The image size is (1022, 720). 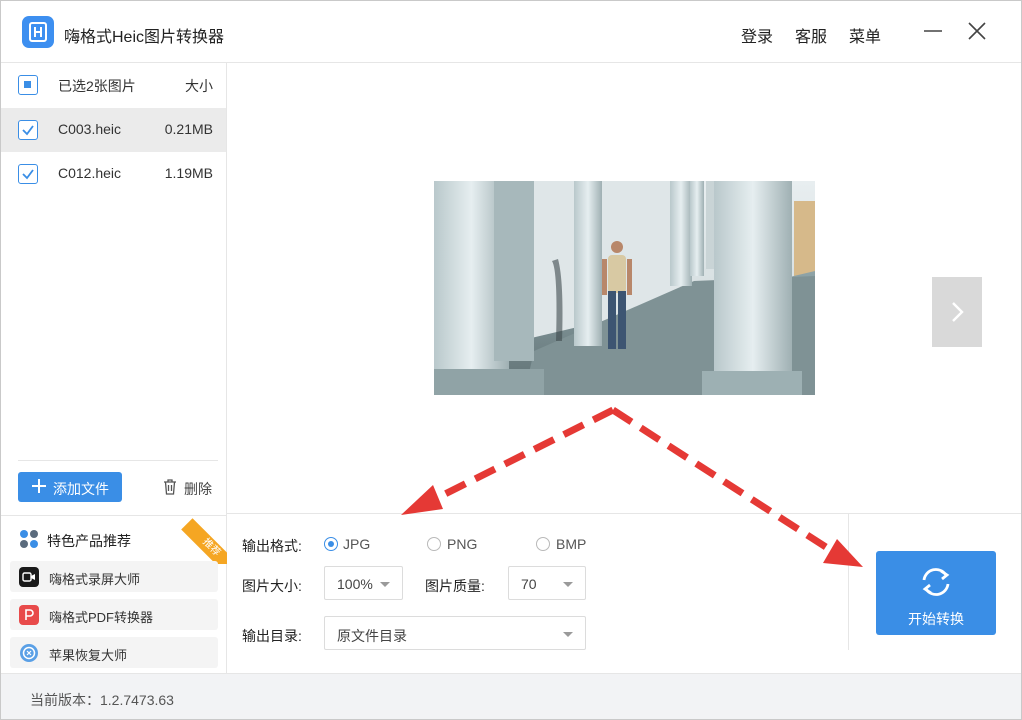 What do you see at coordinates (188, 173) in the screenshot?
I see `file-size: 1.19MB` at bounding box center [188, 173].